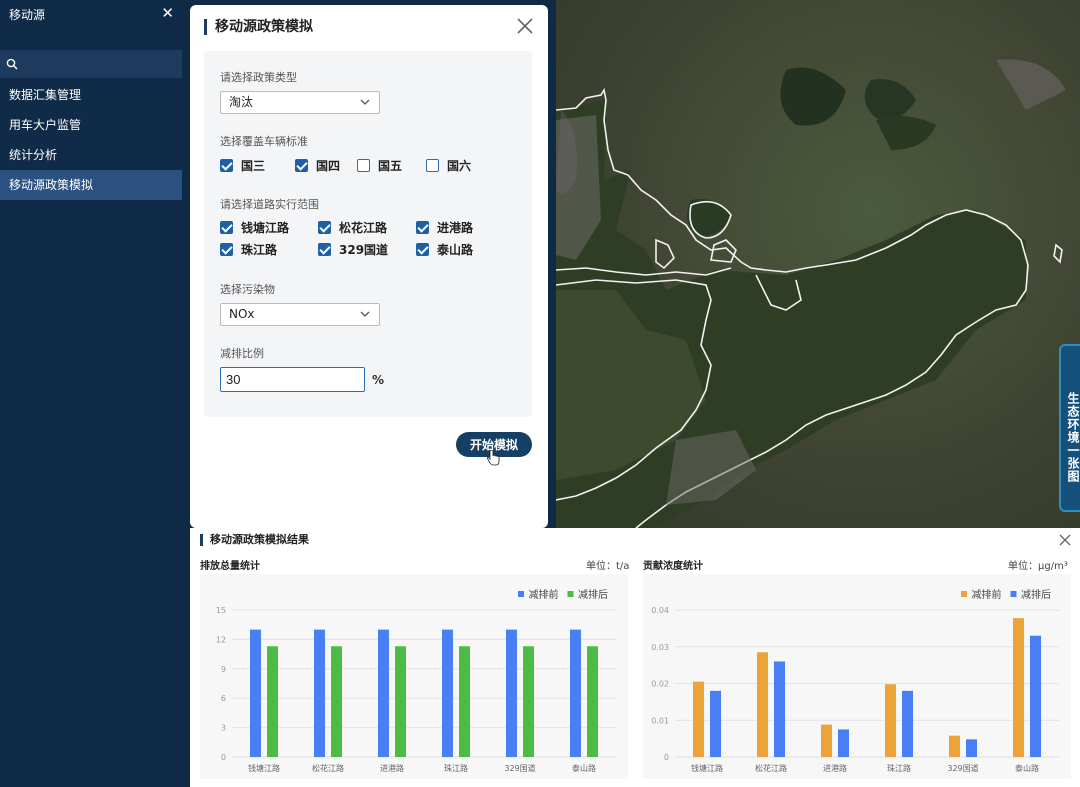 This screenshot has width=1080, height=787. What do you see at coordinates (1069, 428) in the screenshot?
I see `eco-map-side-tab: 生态环境一张图` at bounding box center [1069, 428].